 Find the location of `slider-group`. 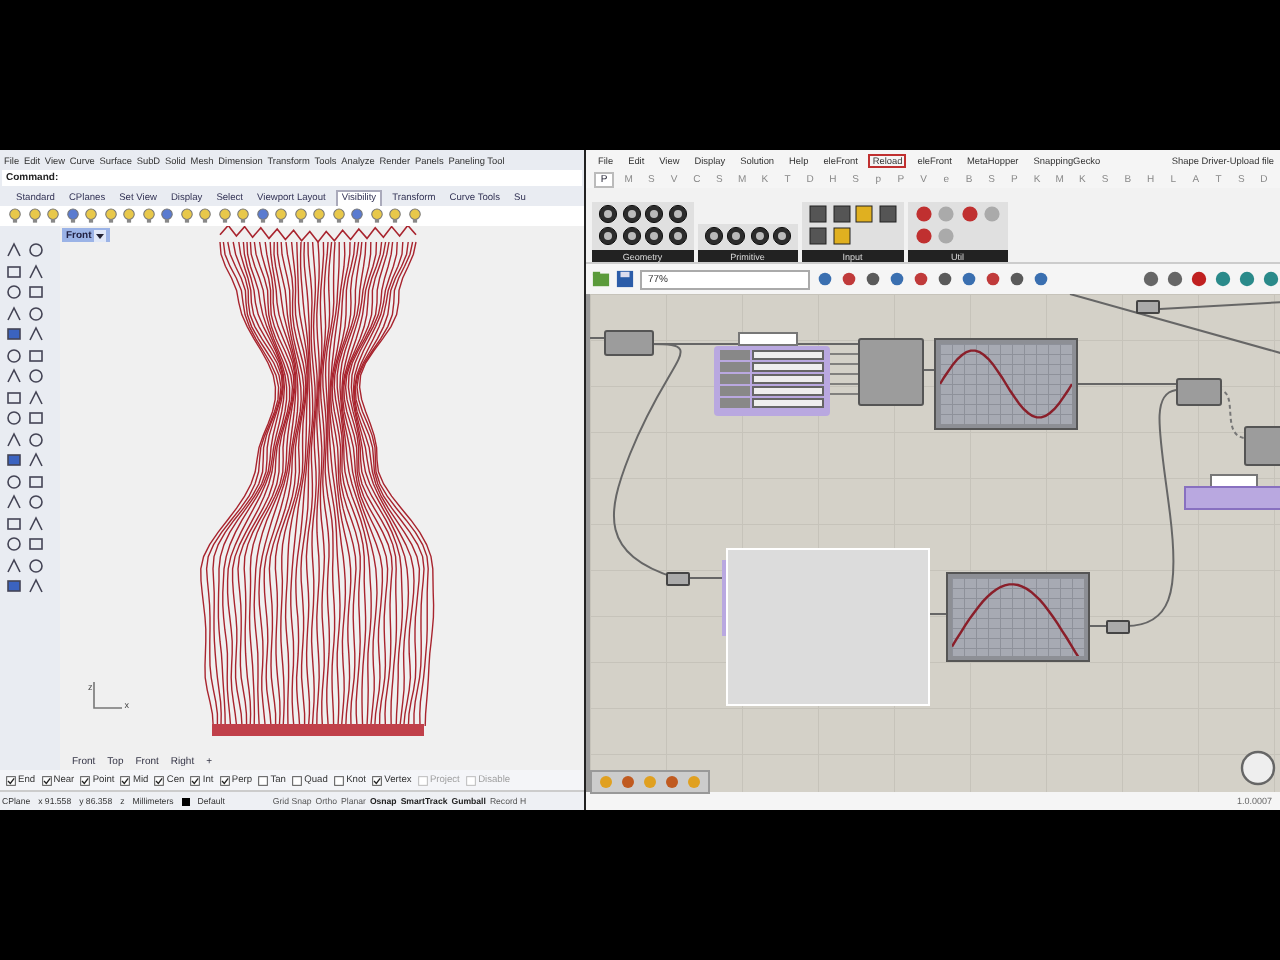

slider-group is located at coordinates (772, 381).